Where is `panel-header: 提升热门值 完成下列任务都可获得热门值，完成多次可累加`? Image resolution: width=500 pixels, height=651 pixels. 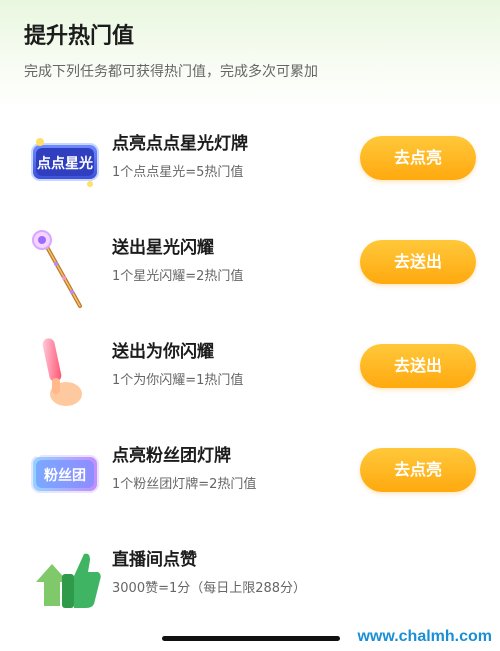
panel-header: 提升热门值 完成下列任务都可获得热门值，完成多次可累加 is located at coordinates (250, 52).